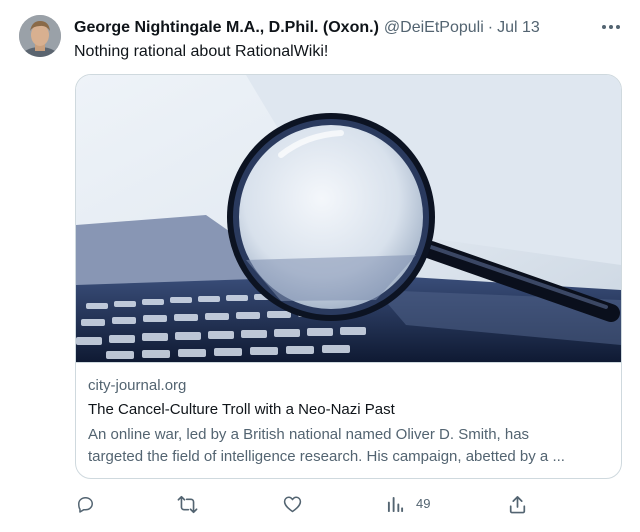  What do you see at coordinates (348, 362) in the screenshot?
I see `card-divider` at bounding box center [348, 362].